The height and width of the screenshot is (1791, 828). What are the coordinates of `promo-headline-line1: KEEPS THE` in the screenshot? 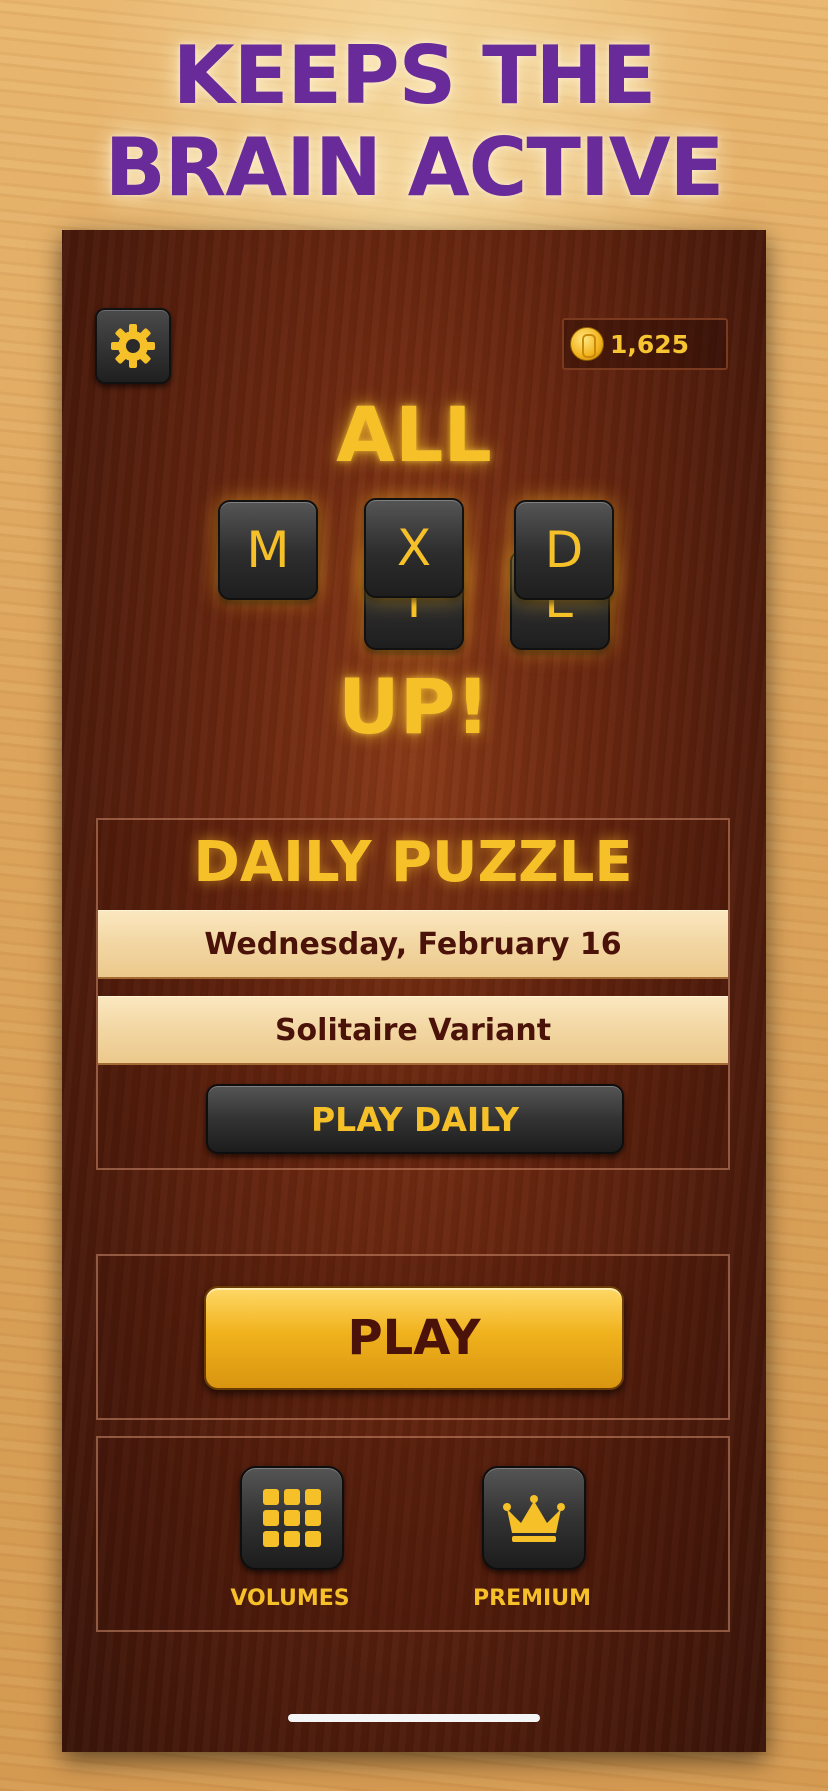 It's located at (414, 75).